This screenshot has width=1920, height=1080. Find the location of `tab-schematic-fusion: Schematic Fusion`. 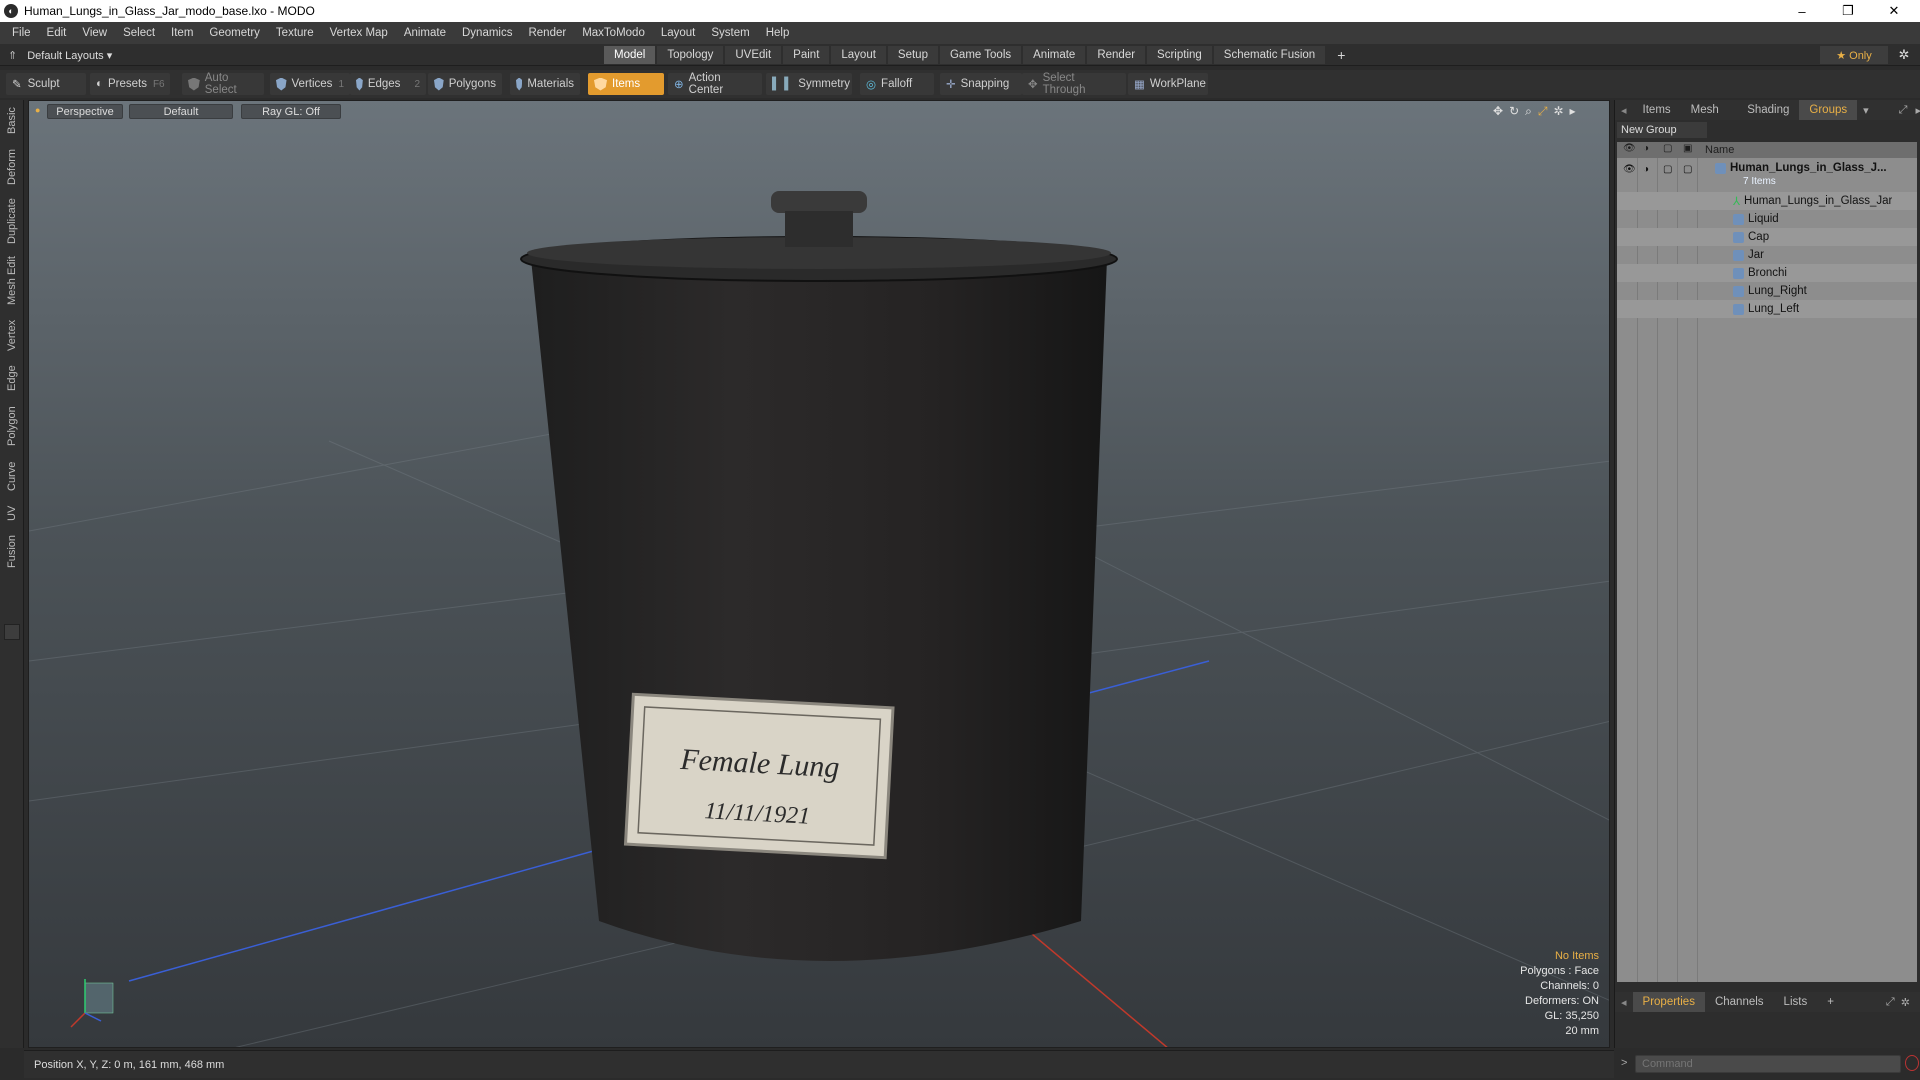

tab-schematic-fusion: Schematic Fusion is located at coordinates (1269, 55).